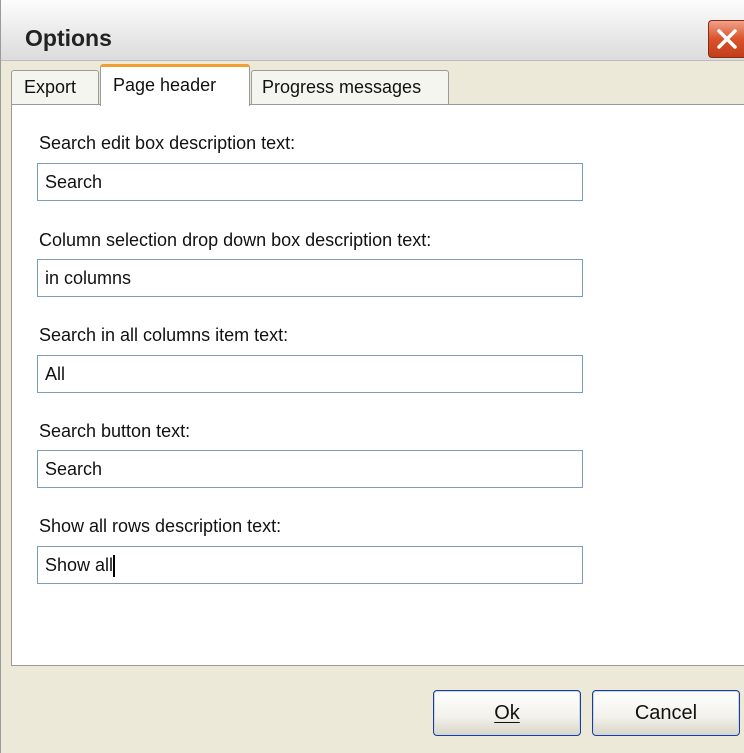 The width and height of the screenshot is (744, 753). I want to click on ok-button: Ok, so click(507, 713).